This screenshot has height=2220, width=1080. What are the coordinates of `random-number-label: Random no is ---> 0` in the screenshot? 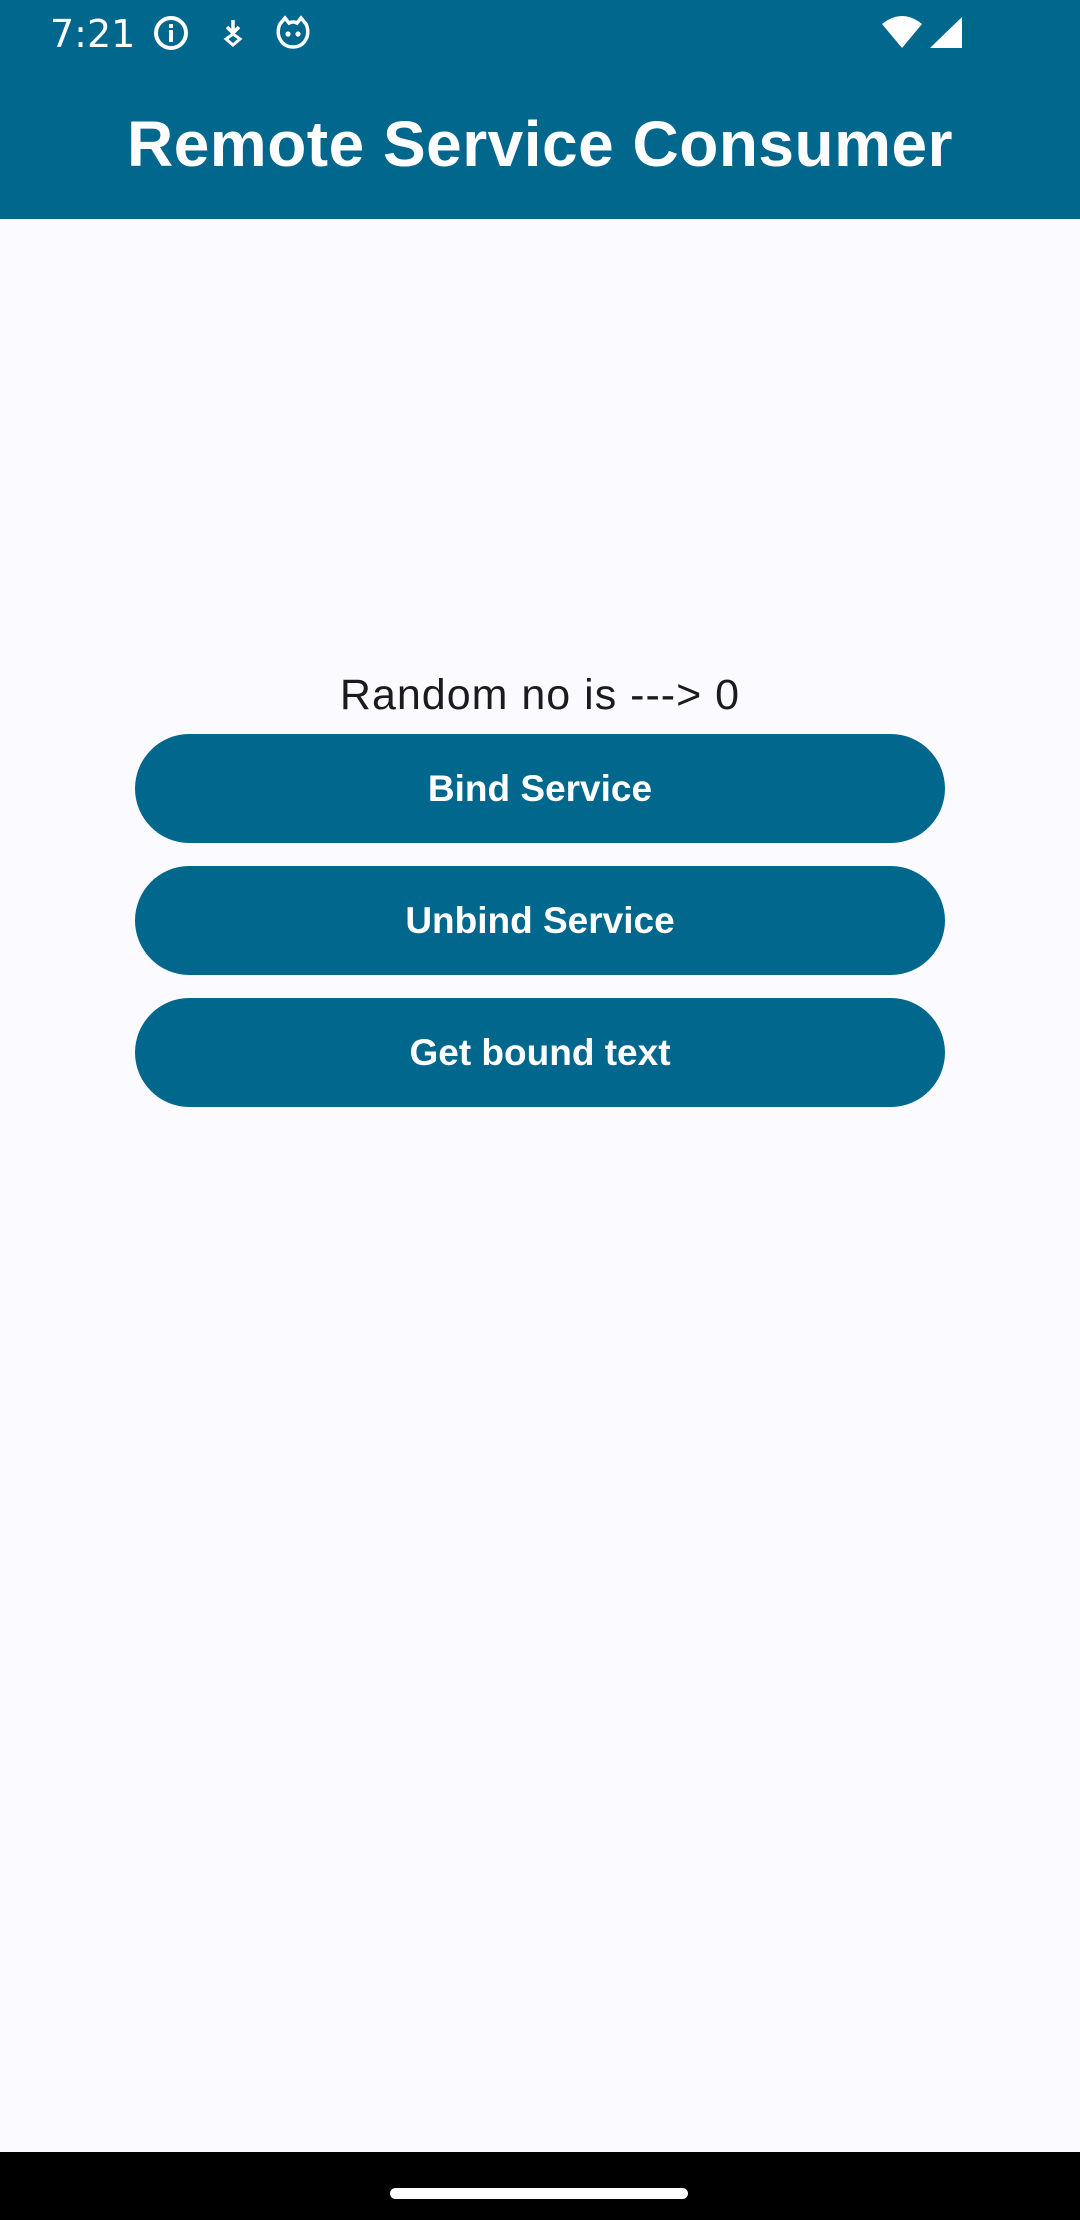 It's located at (540, 695).